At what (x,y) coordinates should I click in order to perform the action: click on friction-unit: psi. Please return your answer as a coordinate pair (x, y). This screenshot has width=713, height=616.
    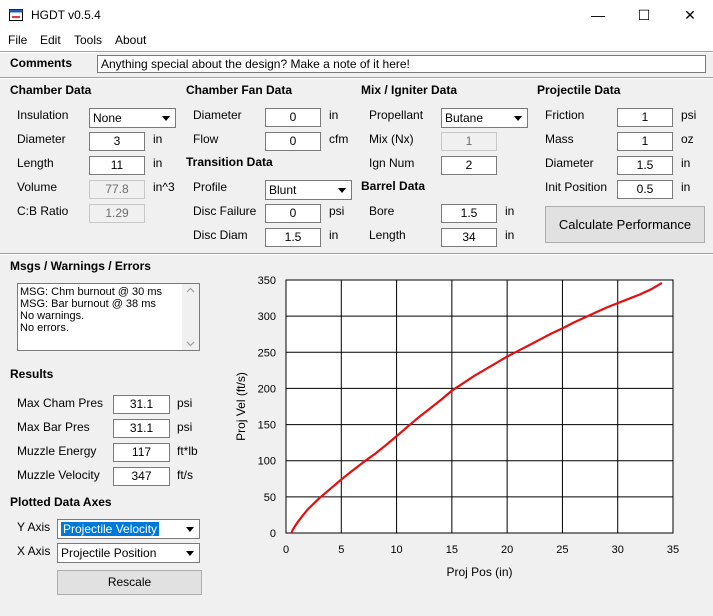
    Looking at the image, I should click on (689, 115).